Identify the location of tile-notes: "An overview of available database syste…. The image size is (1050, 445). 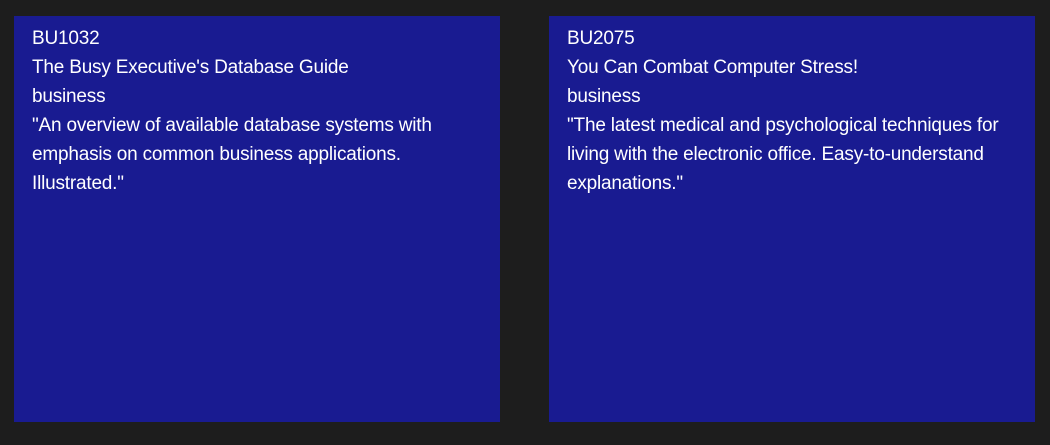
(232, 154).